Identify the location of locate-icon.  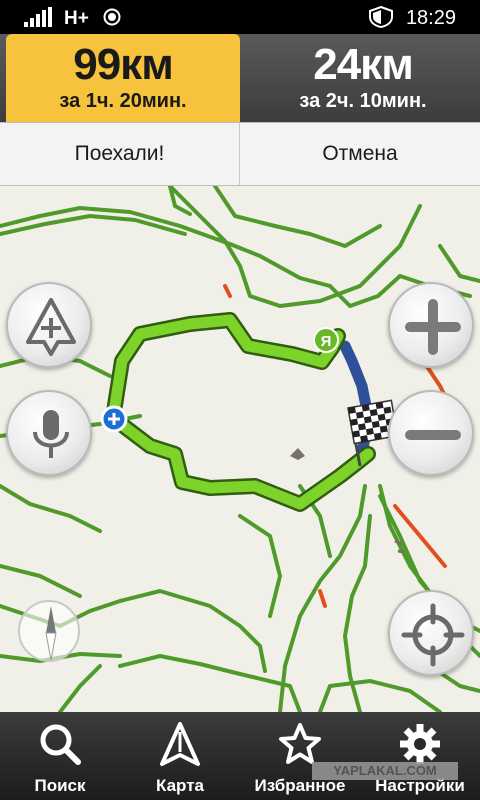
(433, 635).